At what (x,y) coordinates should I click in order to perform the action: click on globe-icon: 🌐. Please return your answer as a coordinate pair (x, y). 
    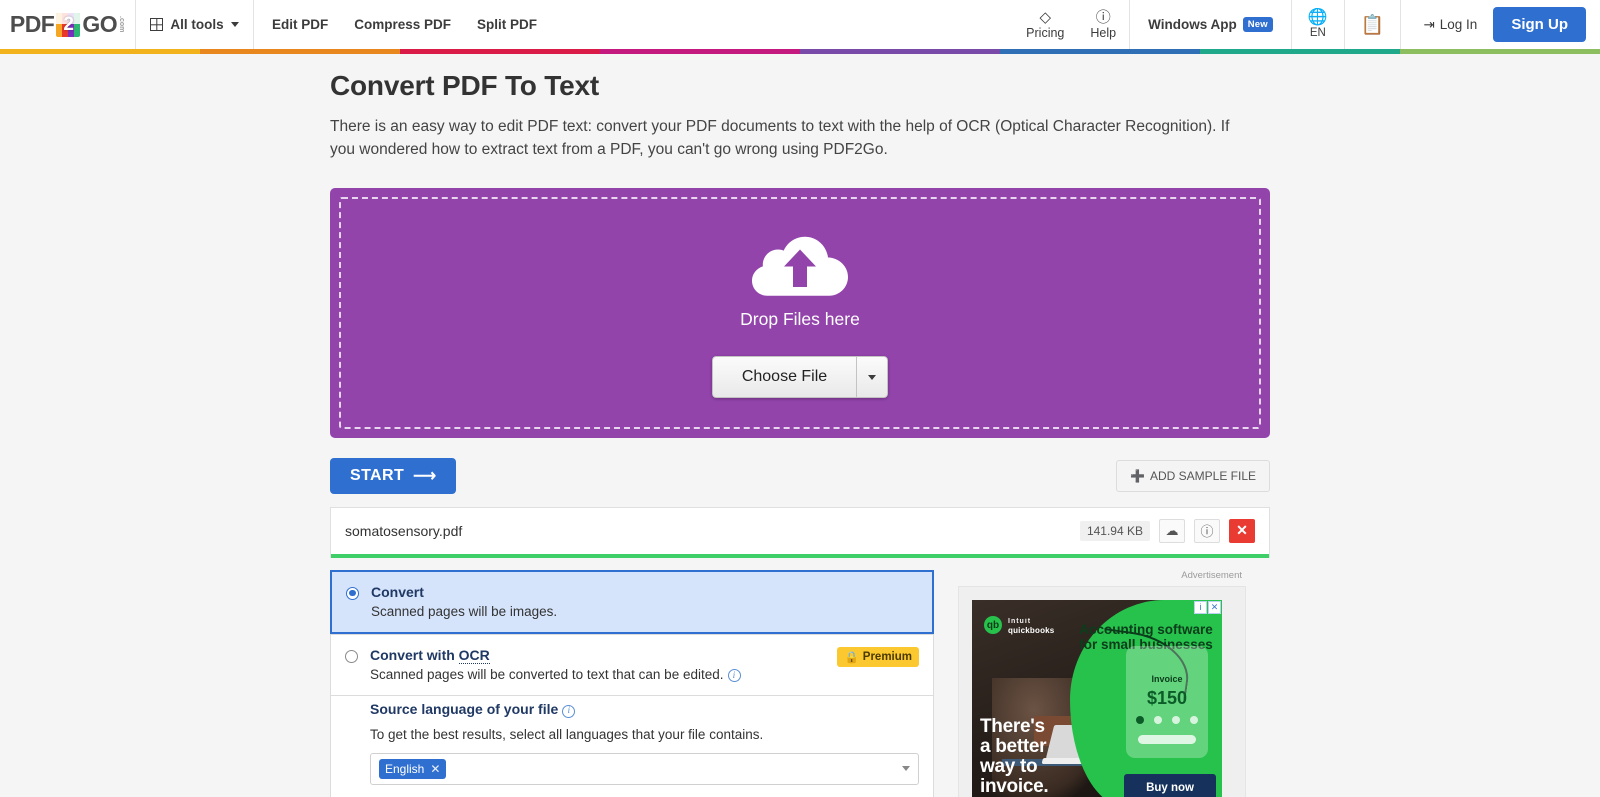
    Looking at the image, I should click on (1317, 17).